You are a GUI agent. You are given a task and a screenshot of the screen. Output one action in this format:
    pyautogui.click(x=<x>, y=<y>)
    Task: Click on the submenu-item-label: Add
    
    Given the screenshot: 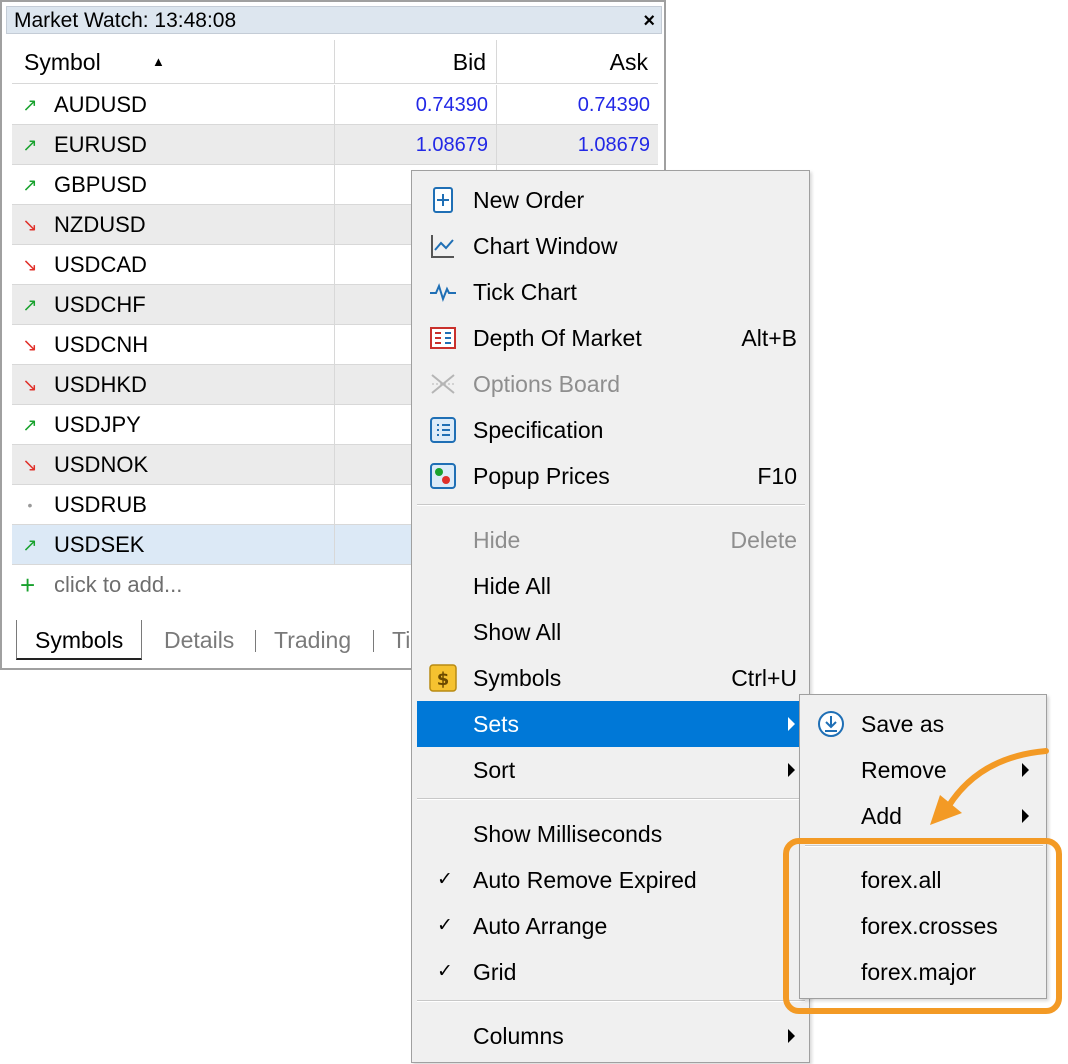 What is the action you would take?
    pyautogui.click(x=881, y=816)
    